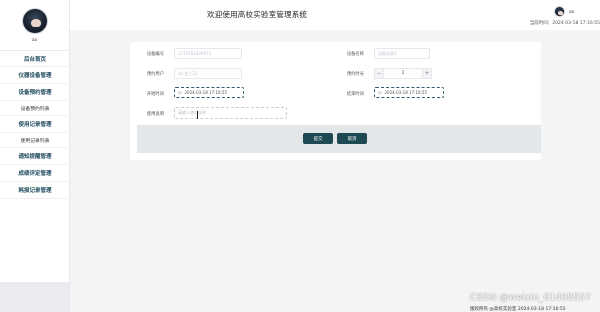 This screenshot has width=600, height=312. What do you see at coordinates (564, 23) in the screenshot?
I see `current-time: 当前时间：2024-03-18 17:16:55` at bounding box center [564, 23].